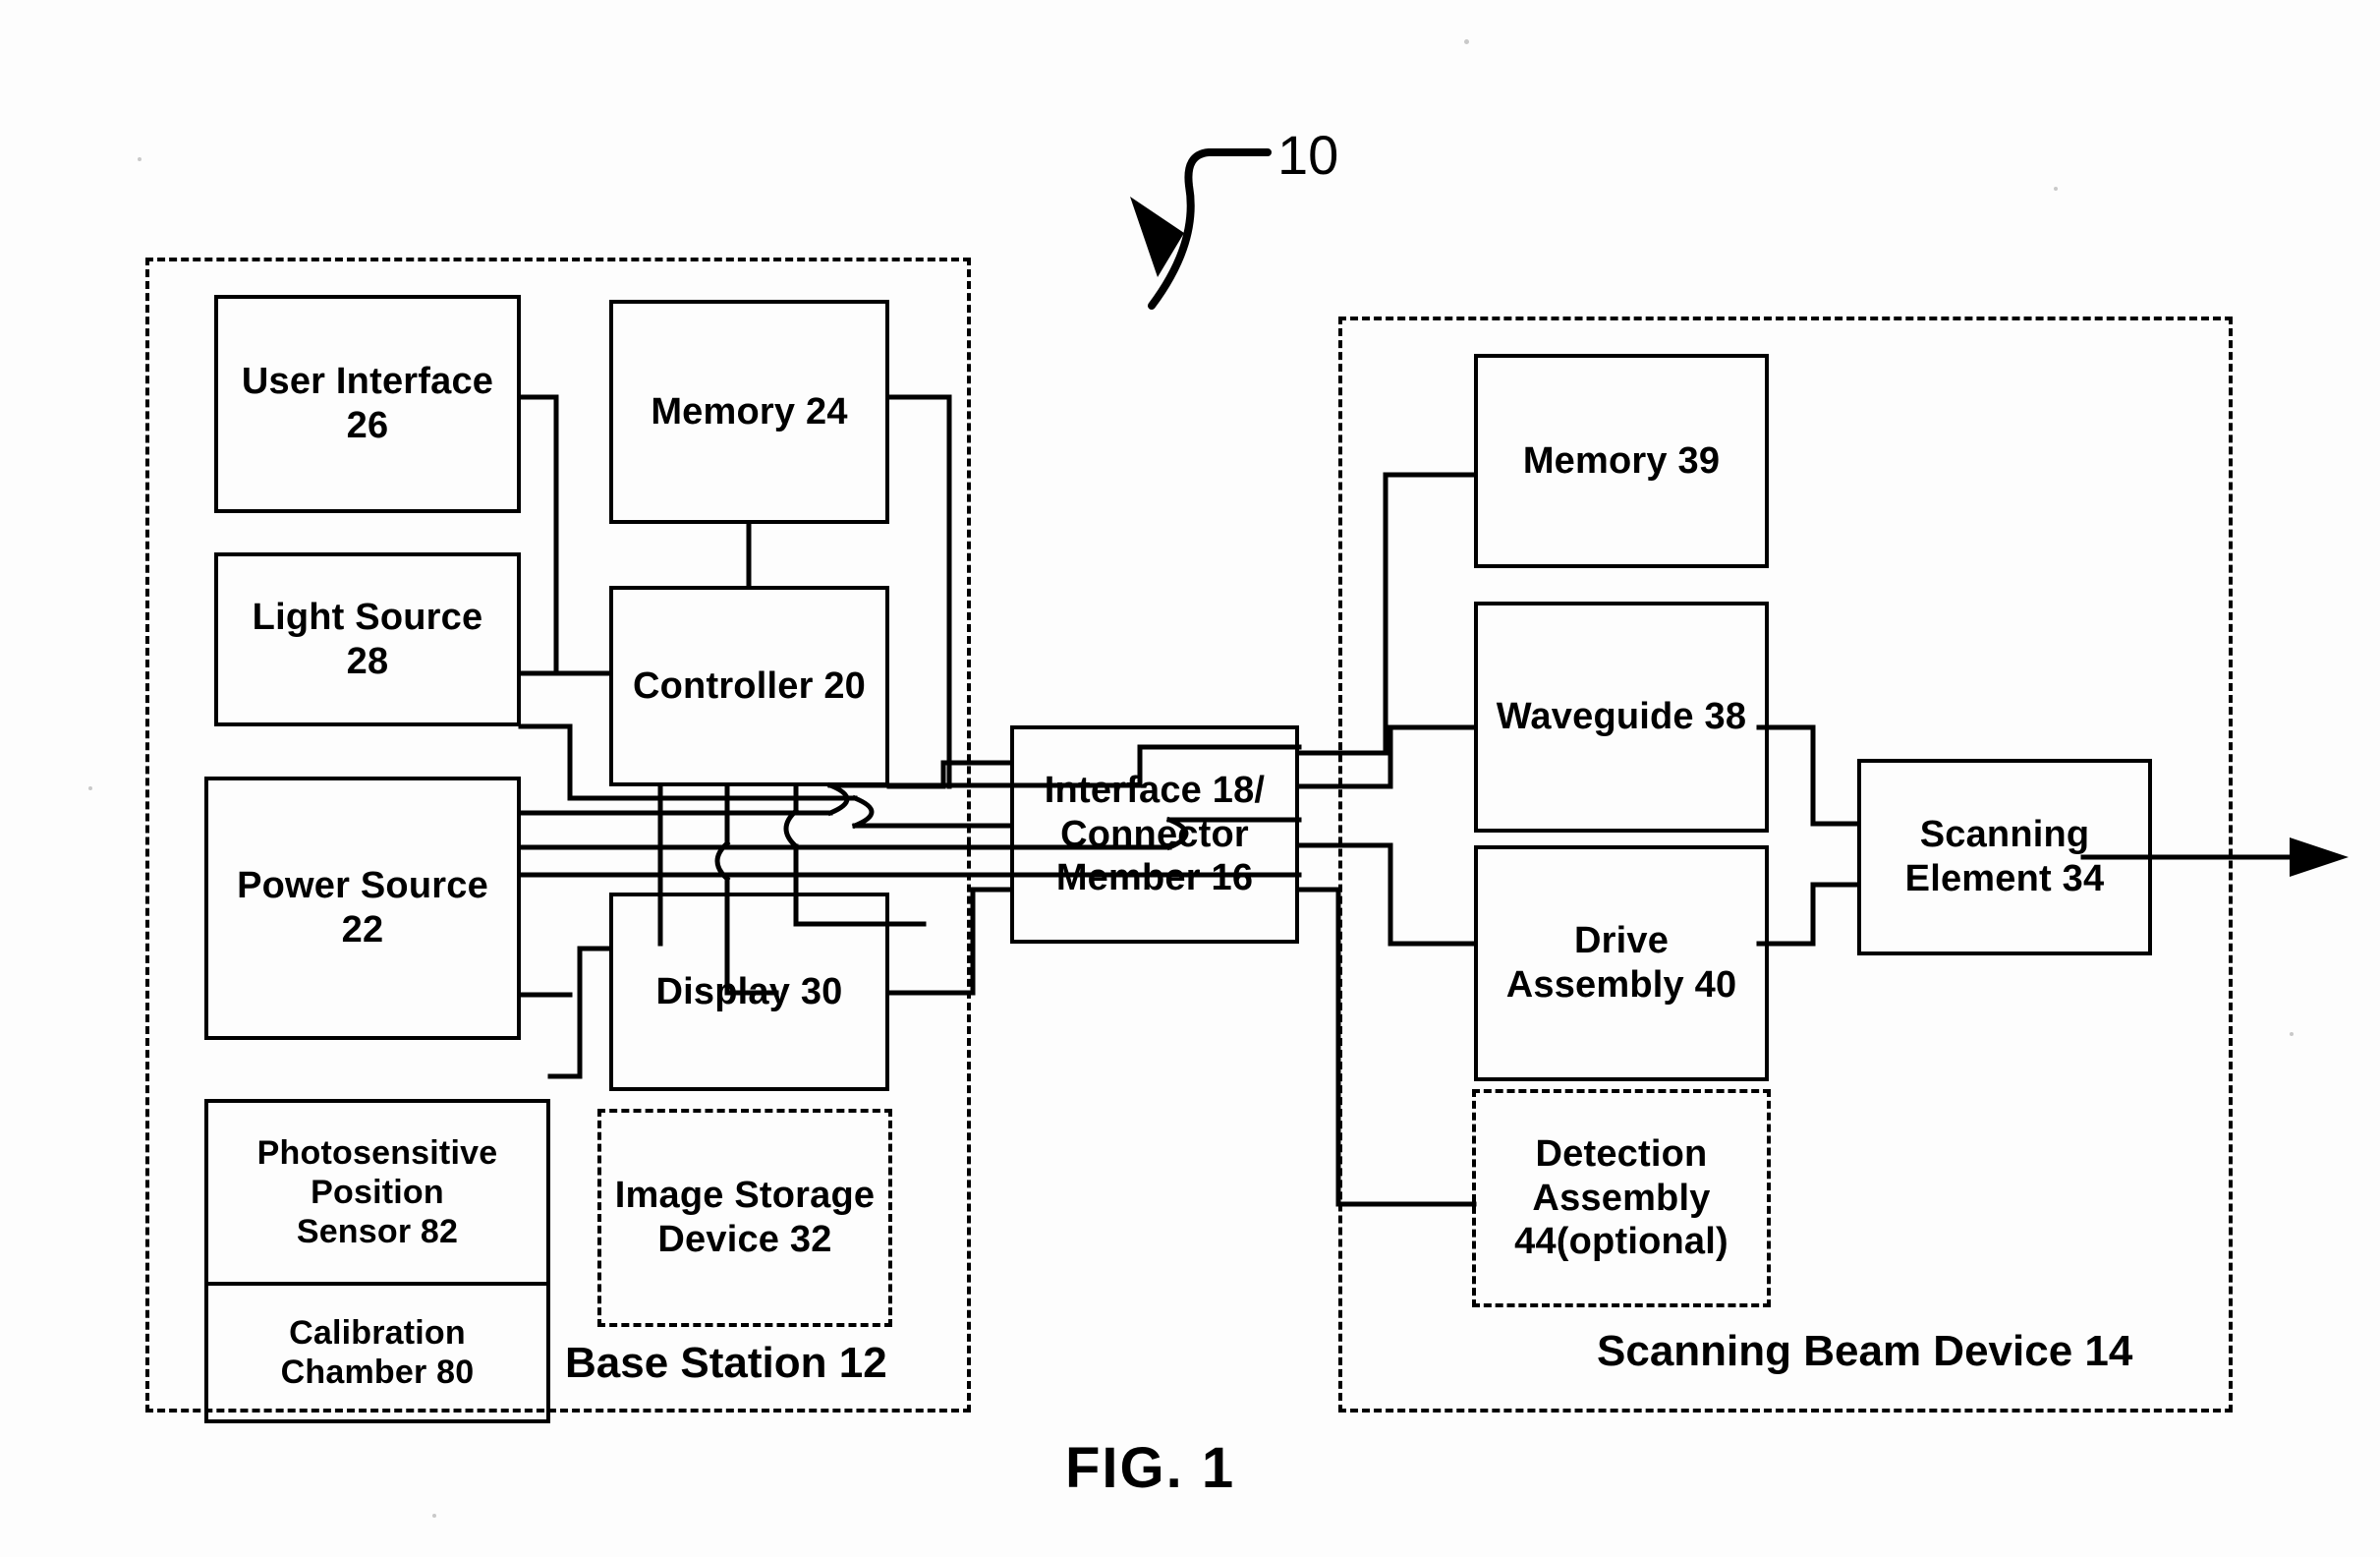 This screenshot has width=2380, height=1557. I want to click on block-image-storage-device: Image Storage Device 32, so click(744, 1218).